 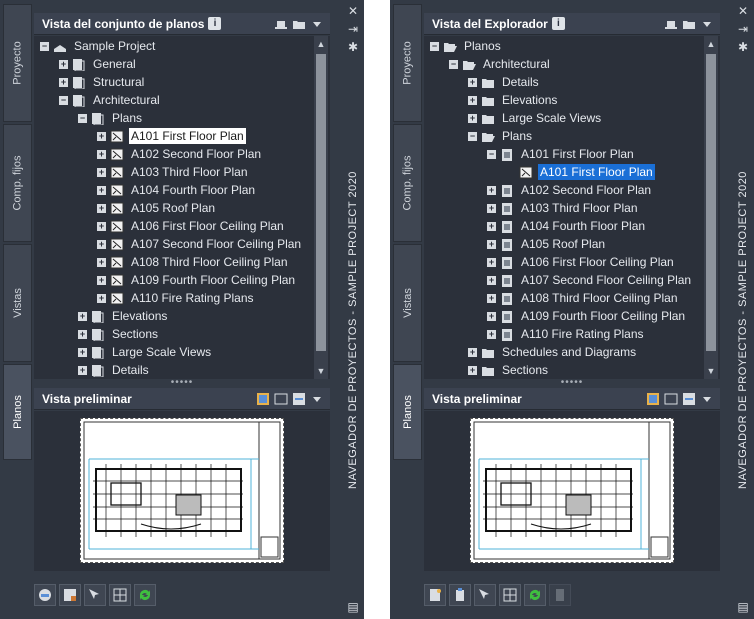 I want to click on autohide-icon: ⇥, so click(x=743, y=29).